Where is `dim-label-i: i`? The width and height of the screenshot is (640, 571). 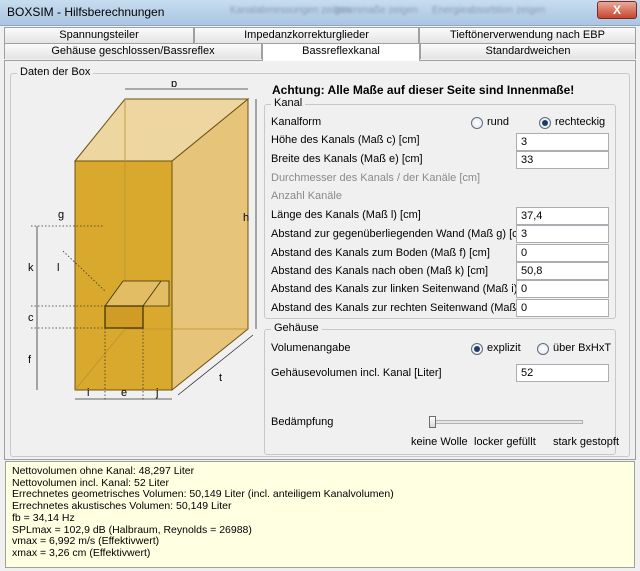
dim-label-i: i is located at coordinates (88, 393).